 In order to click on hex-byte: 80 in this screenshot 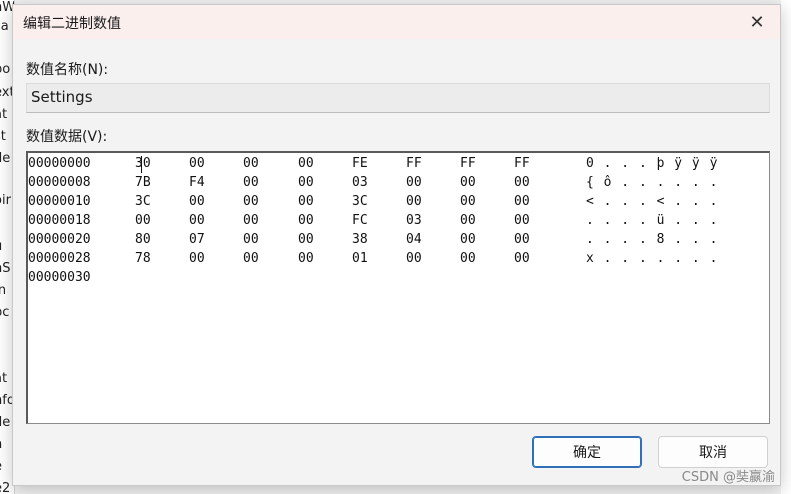, I will do `click(143, 239)`.